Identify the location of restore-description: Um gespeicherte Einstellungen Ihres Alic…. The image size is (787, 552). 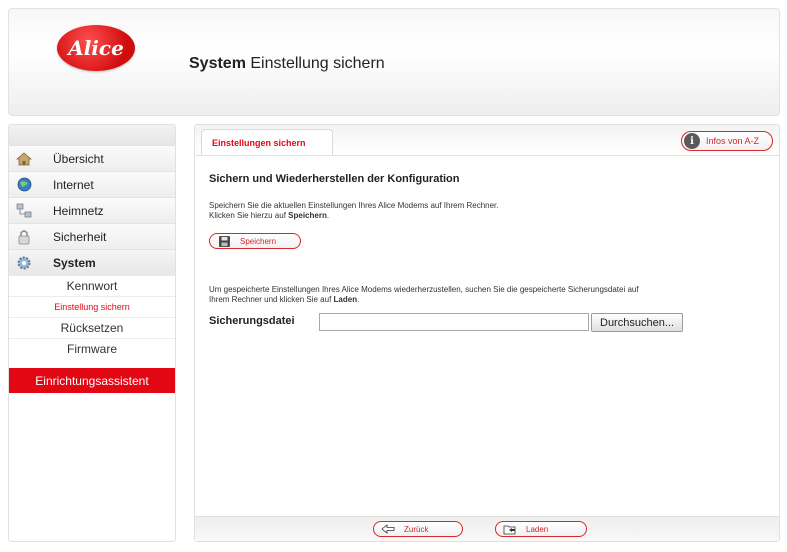
(424, 295).